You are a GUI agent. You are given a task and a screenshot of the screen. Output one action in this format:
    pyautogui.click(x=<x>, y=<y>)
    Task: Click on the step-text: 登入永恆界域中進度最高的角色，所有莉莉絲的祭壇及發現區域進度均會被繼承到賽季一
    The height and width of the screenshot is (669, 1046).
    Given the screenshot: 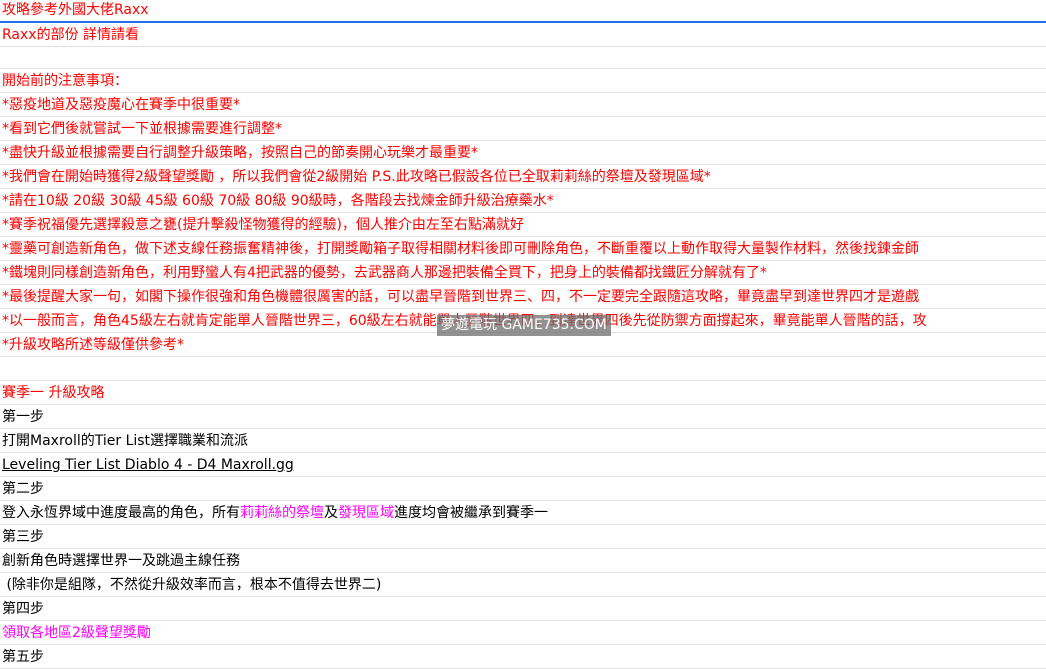 What is the action you would take?
    pyautogui.click(x=523, y=513)
    